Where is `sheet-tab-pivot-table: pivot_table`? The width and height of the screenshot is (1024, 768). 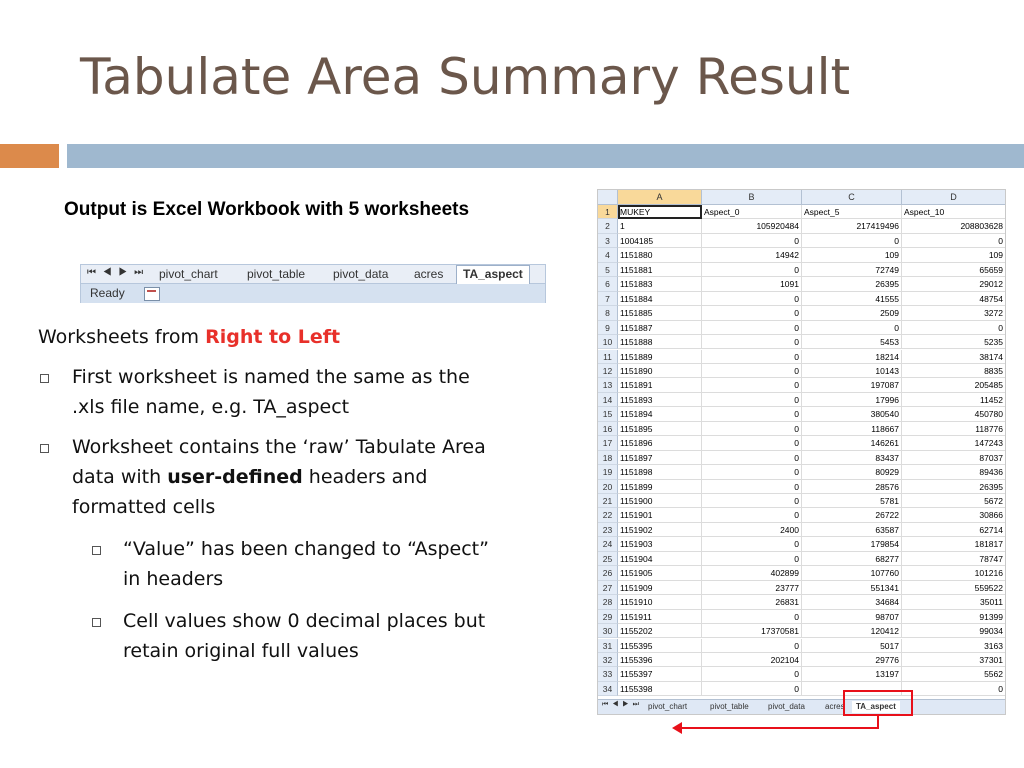 sheet-tab-pivot-table: pivot_table is located at coordinates (729, 707).